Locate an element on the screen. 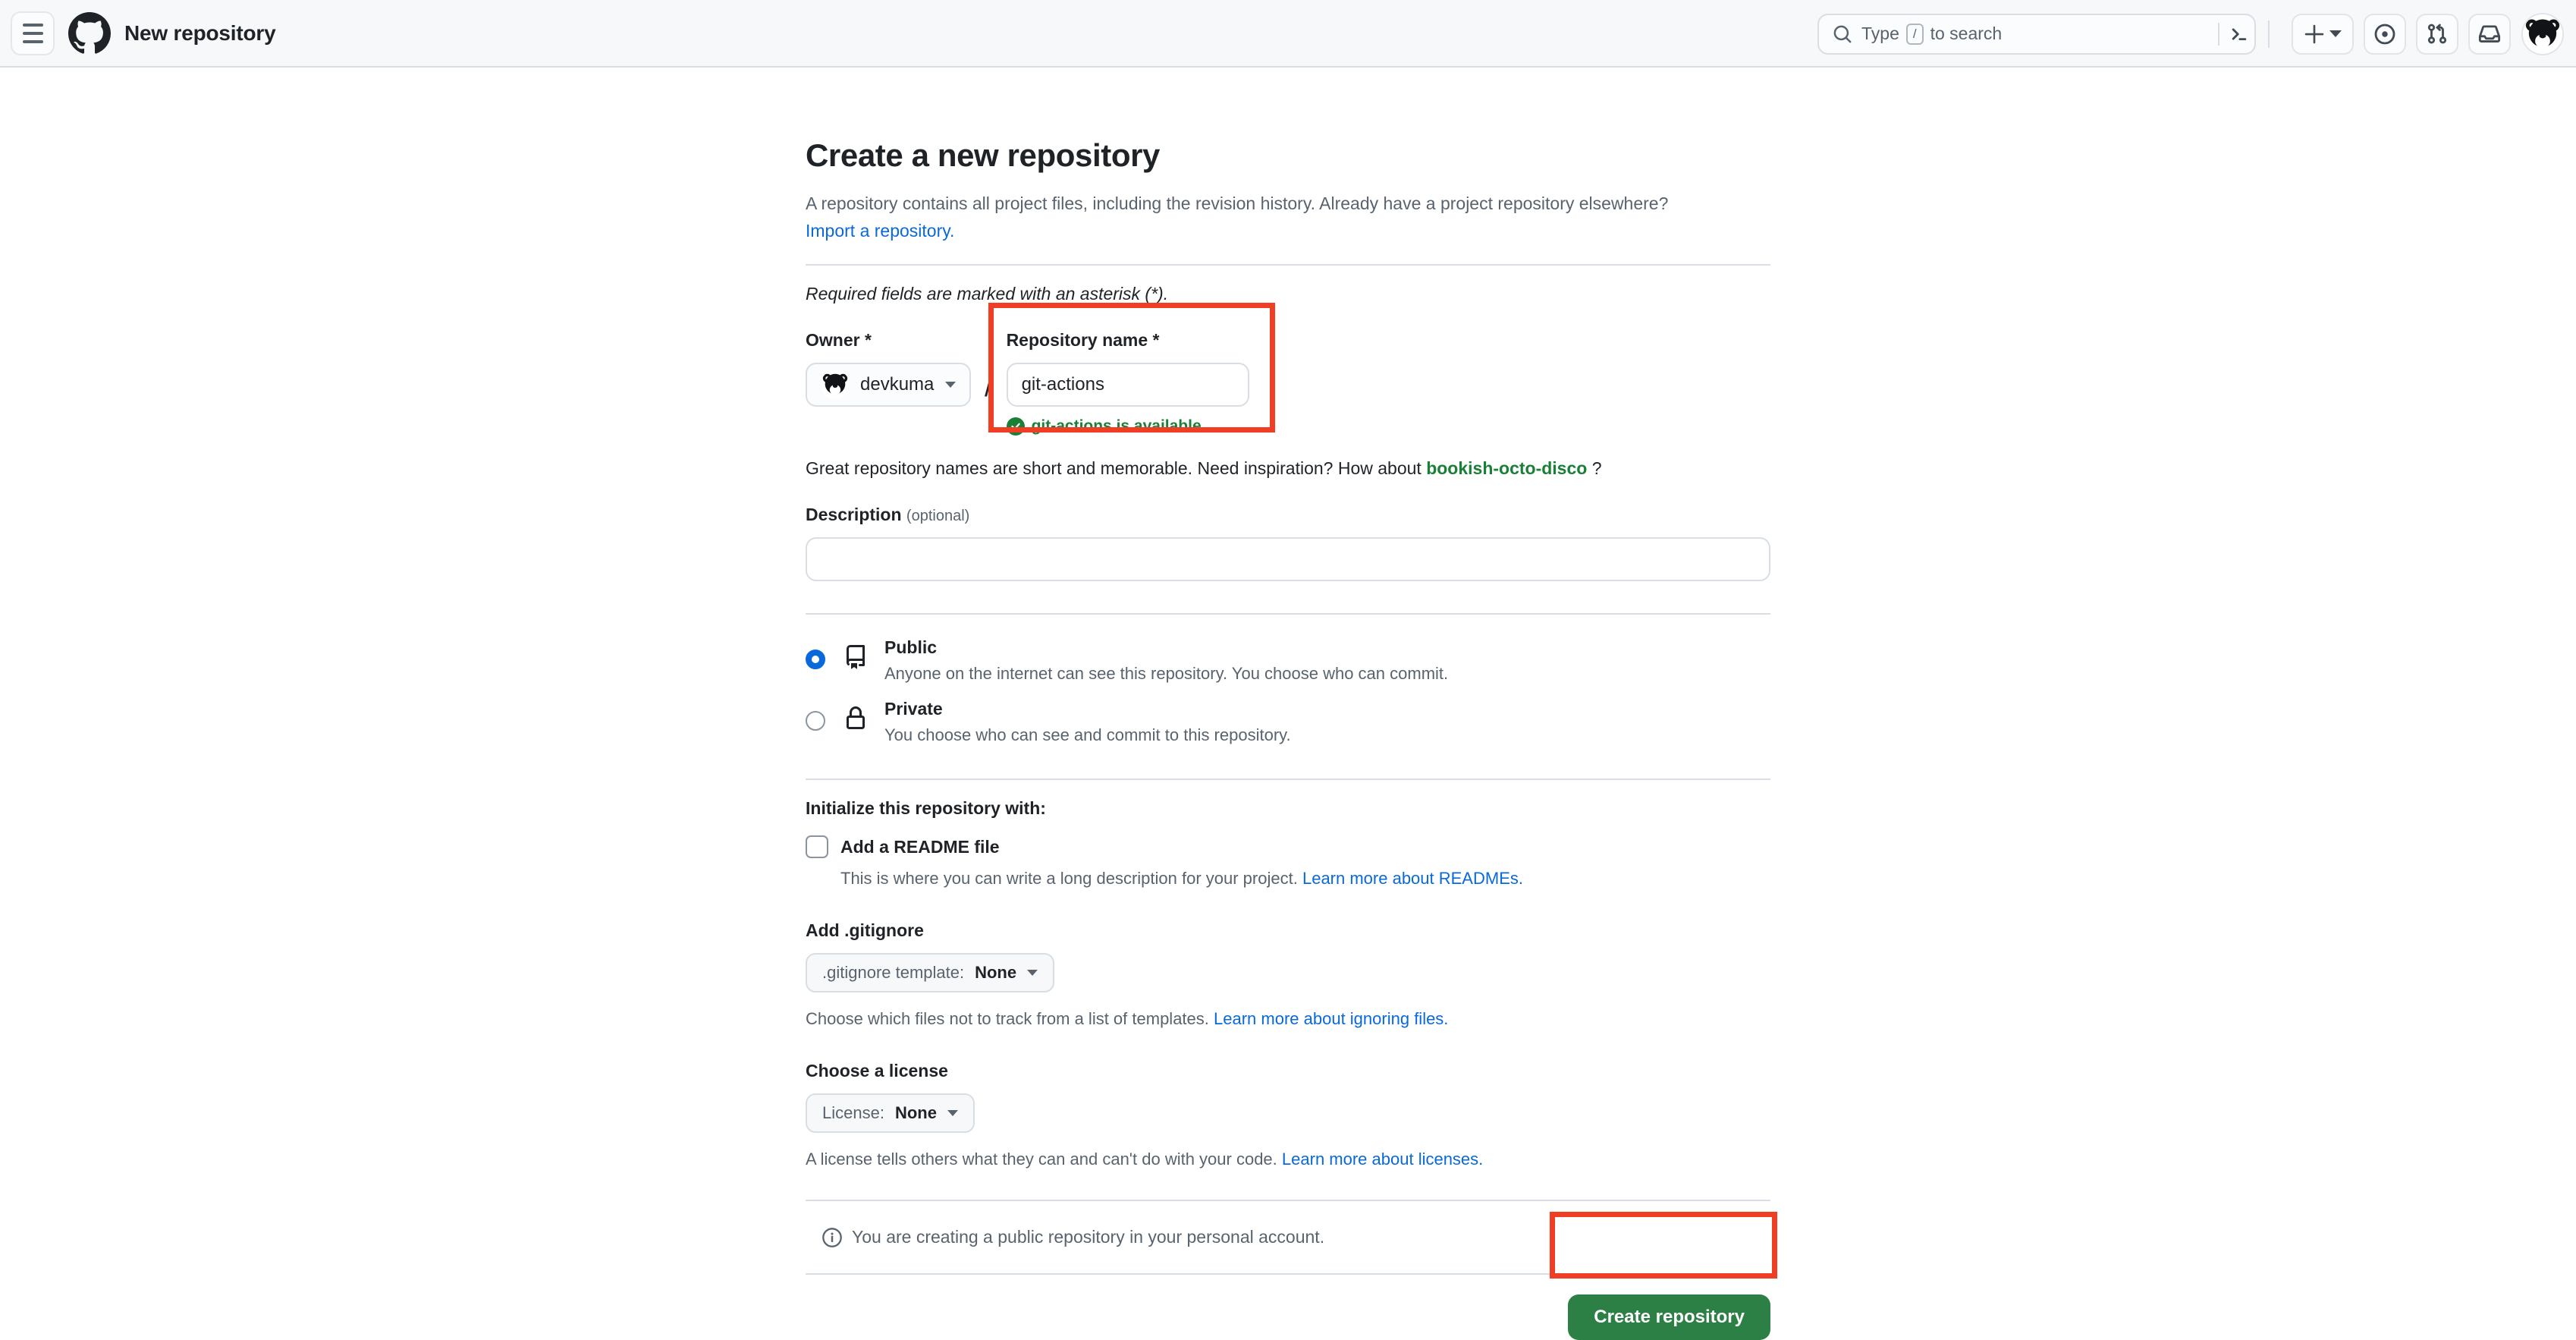 This screenshot has height=1340, width=2576. divider-top is located at coordinates (1288, 265).